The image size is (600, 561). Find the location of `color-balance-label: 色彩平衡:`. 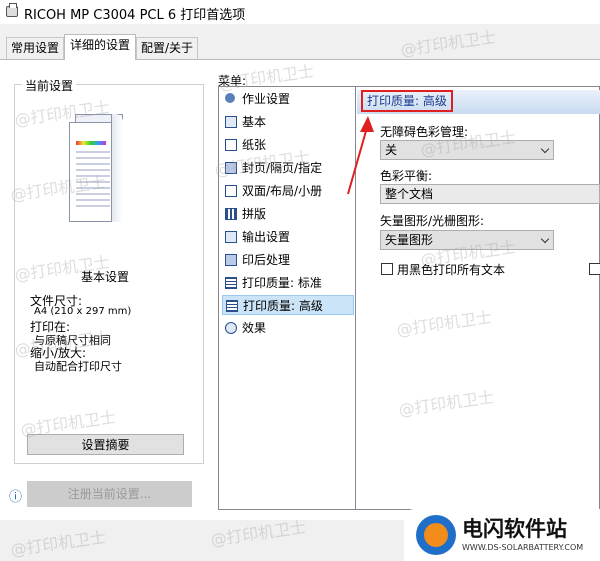

color-balance-label: 色彩平衡: is located at coordinates (406, 176).